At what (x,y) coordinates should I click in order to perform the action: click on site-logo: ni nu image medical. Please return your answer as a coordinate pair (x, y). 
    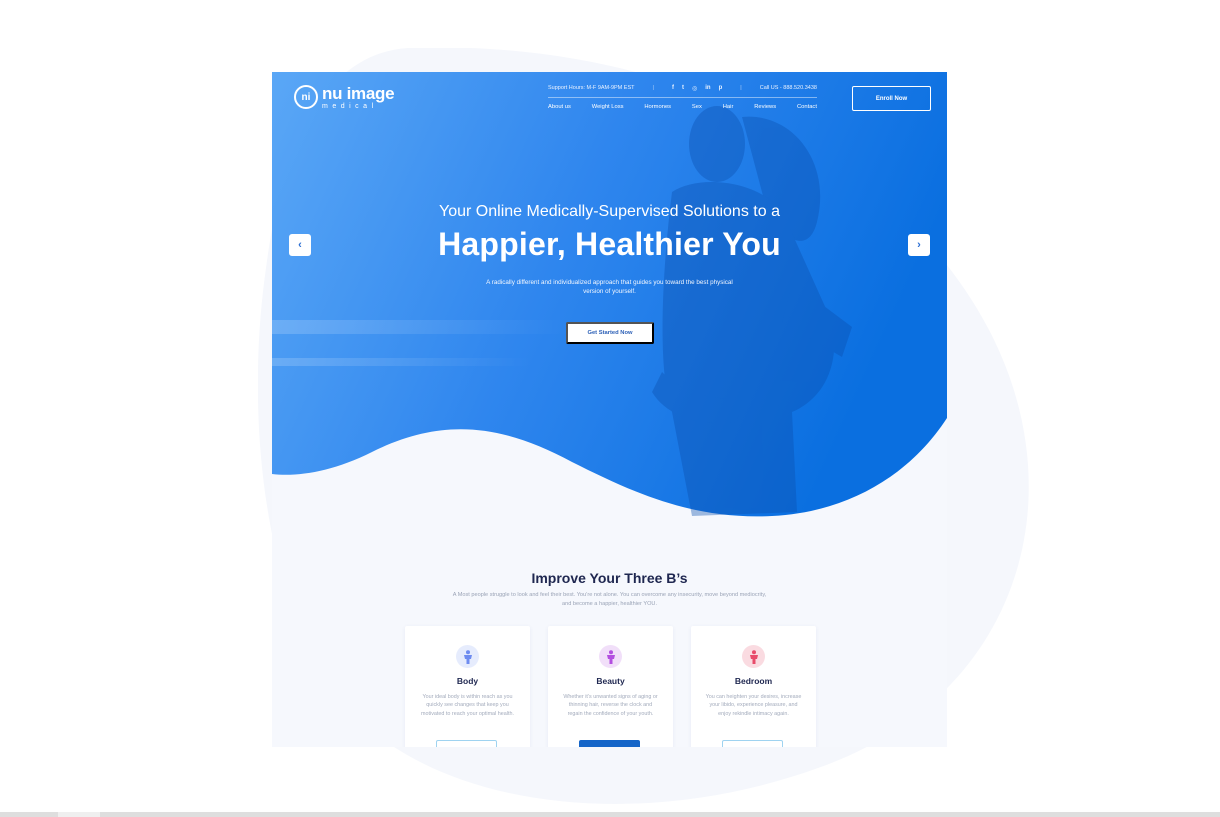
    Looking at the image, I should click on (344, 97).